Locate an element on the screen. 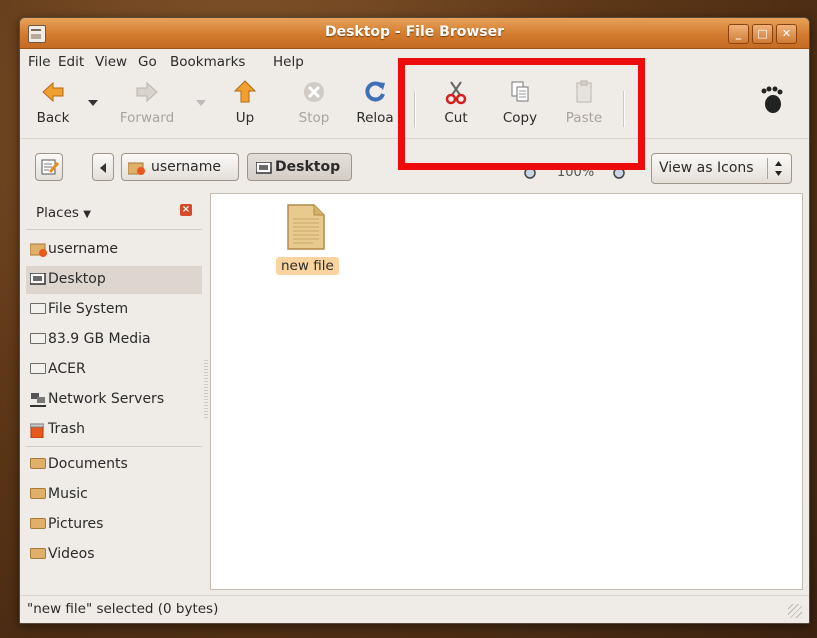  forward-arrow-icon is located at coordinates (147, 92).